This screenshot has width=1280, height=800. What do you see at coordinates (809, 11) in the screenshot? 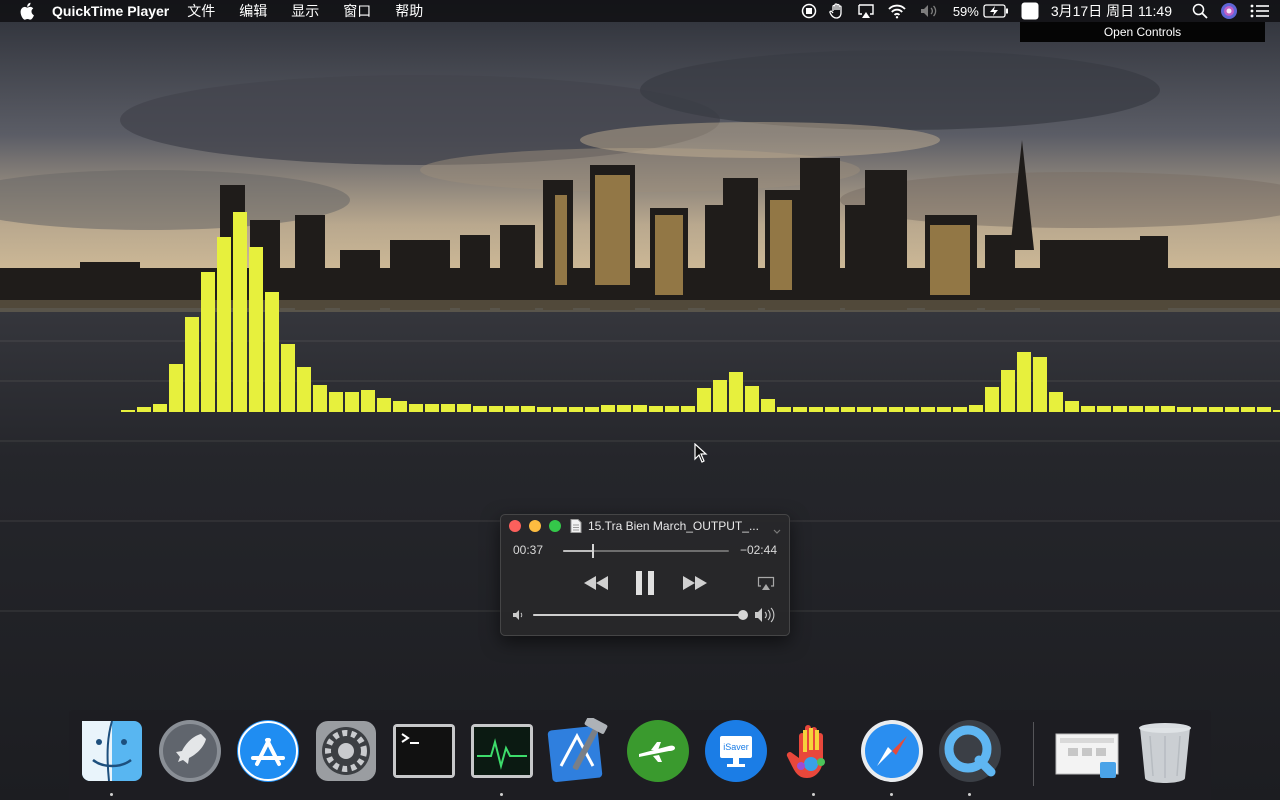
I see `screen-record-icon` at bounding box center [809, 11].